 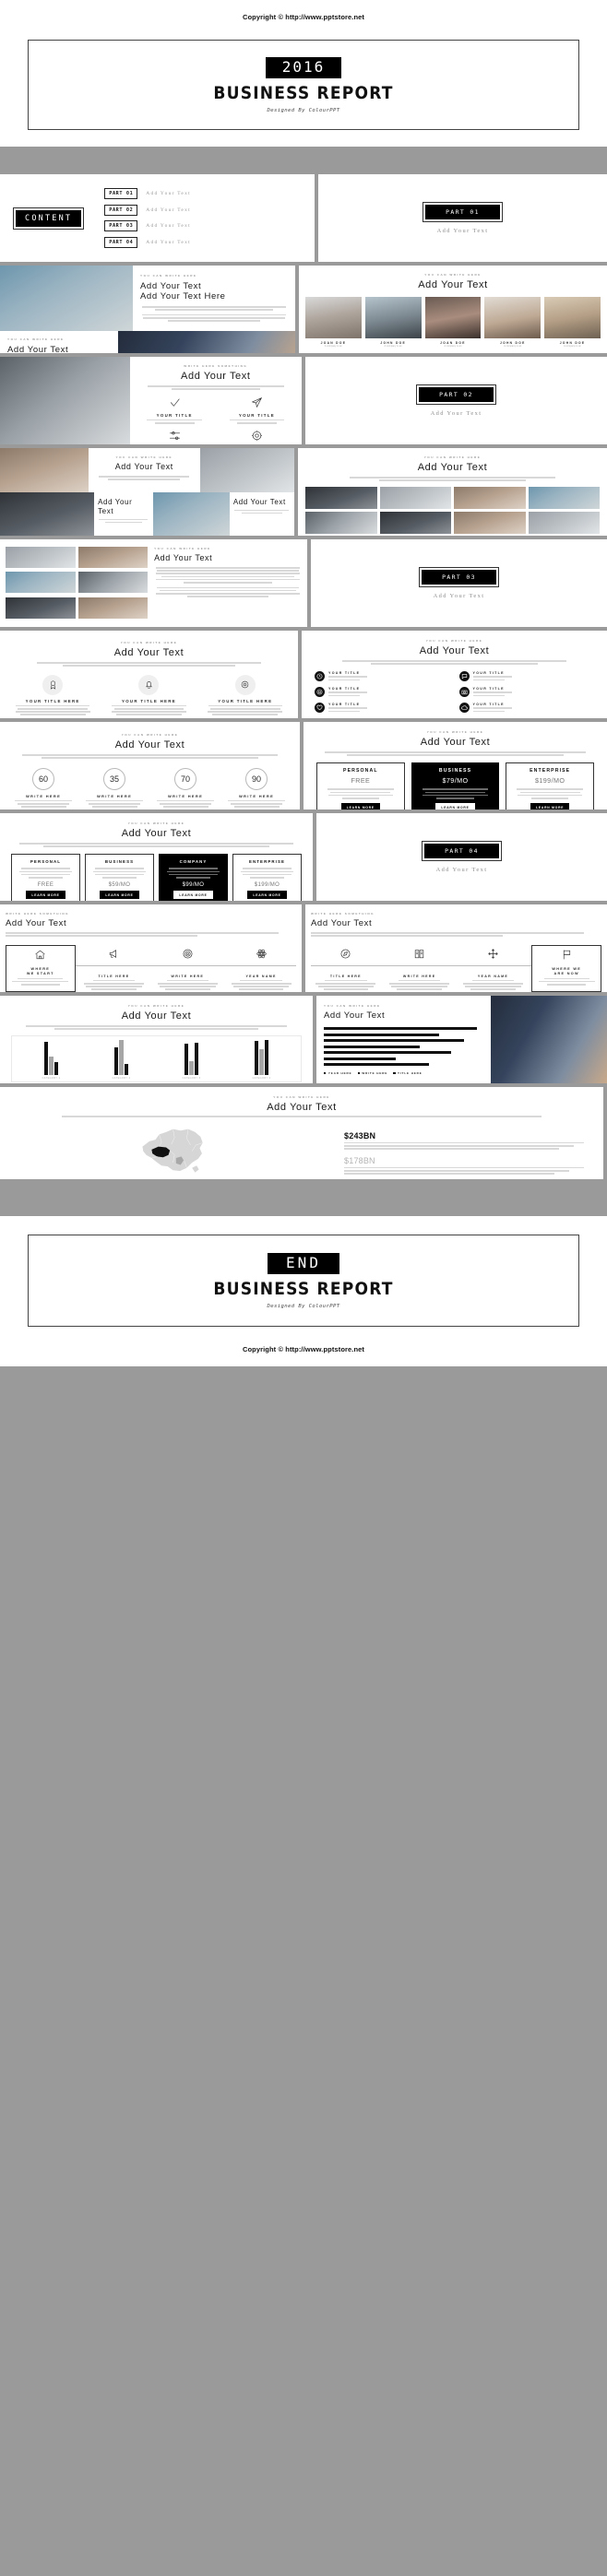 What do you see at coordinates (121, 226) in the screenshot?
I see `part-label: PART 03` at bounding box center [121, 226].